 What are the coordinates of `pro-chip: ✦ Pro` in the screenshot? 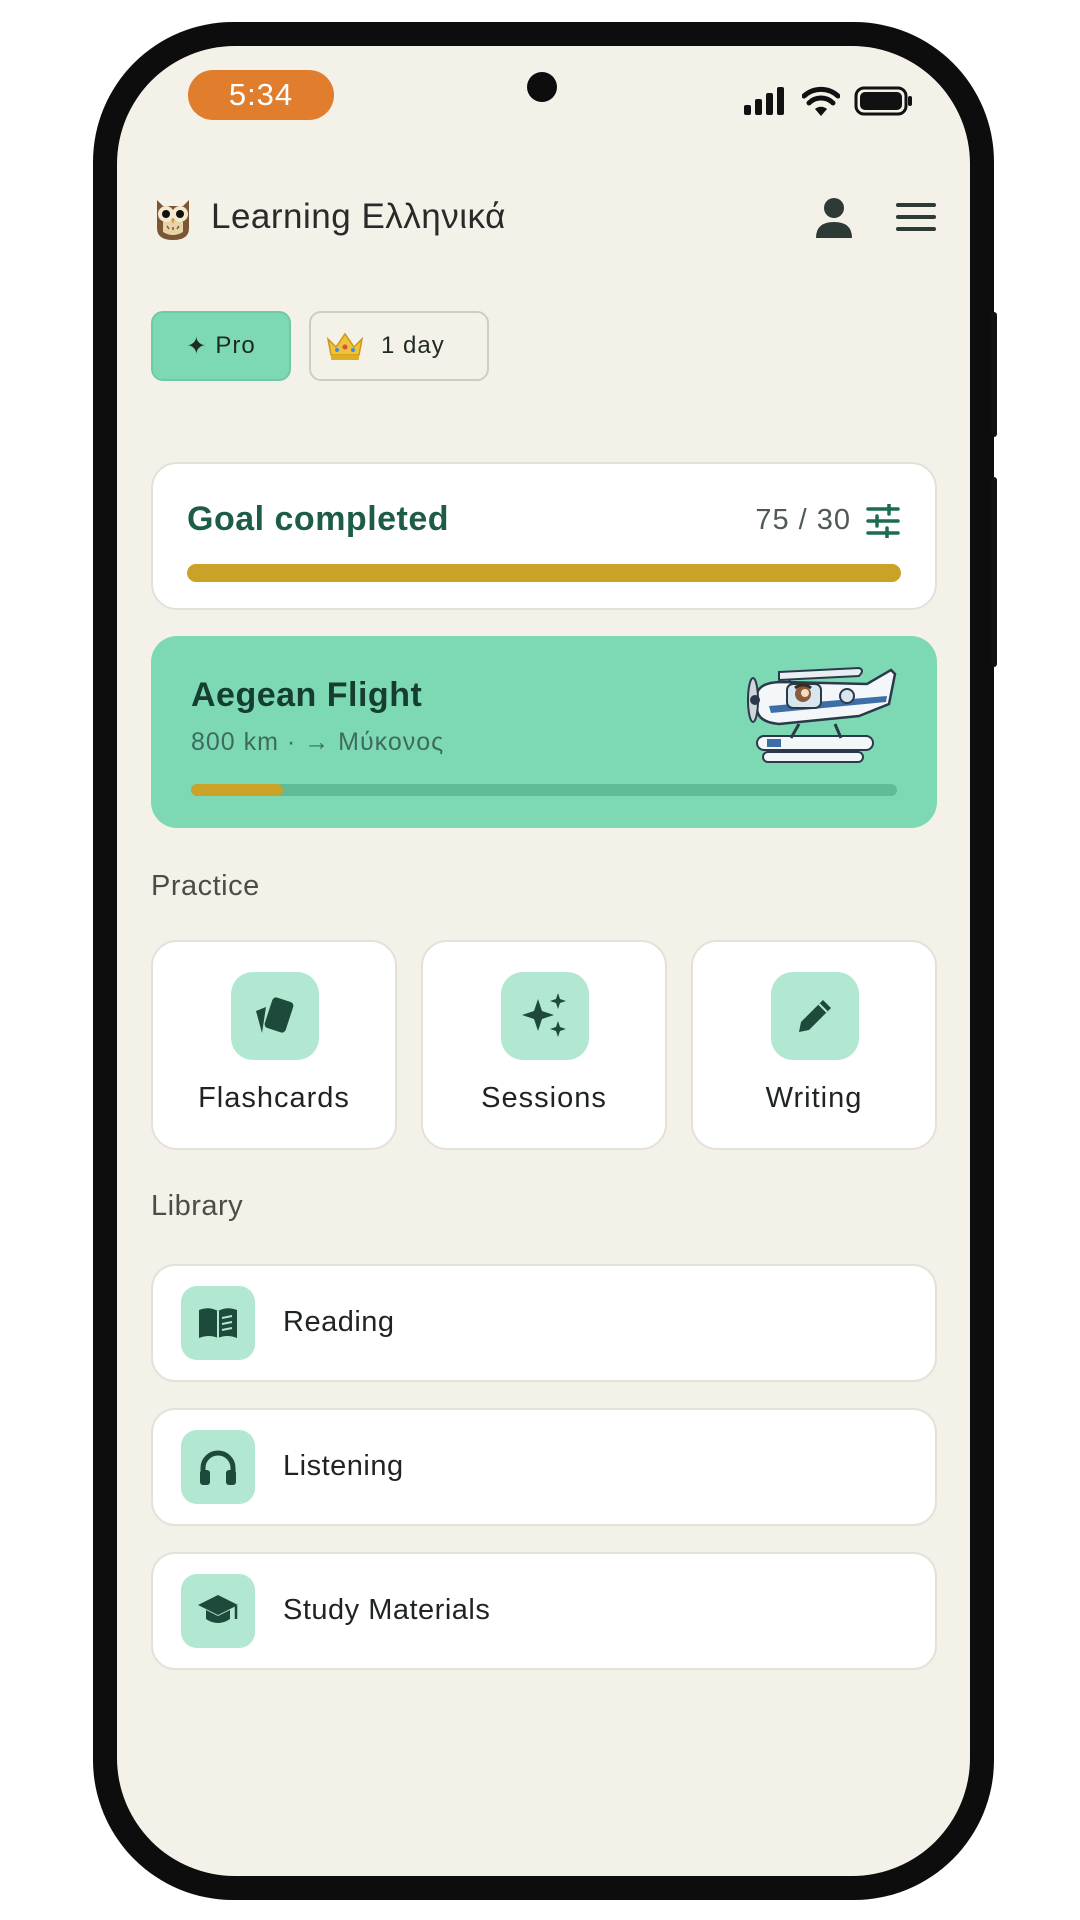 It's located at (221, 346).